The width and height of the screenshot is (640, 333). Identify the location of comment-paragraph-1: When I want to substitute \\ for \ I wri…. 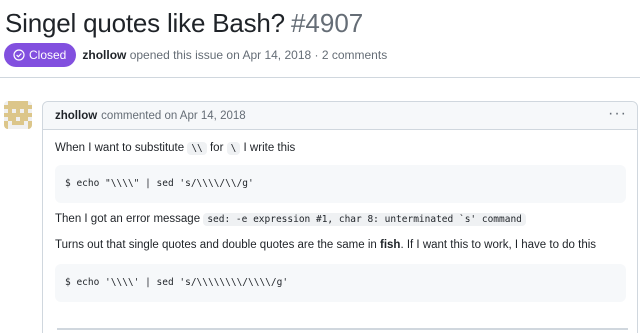
(175, 148).